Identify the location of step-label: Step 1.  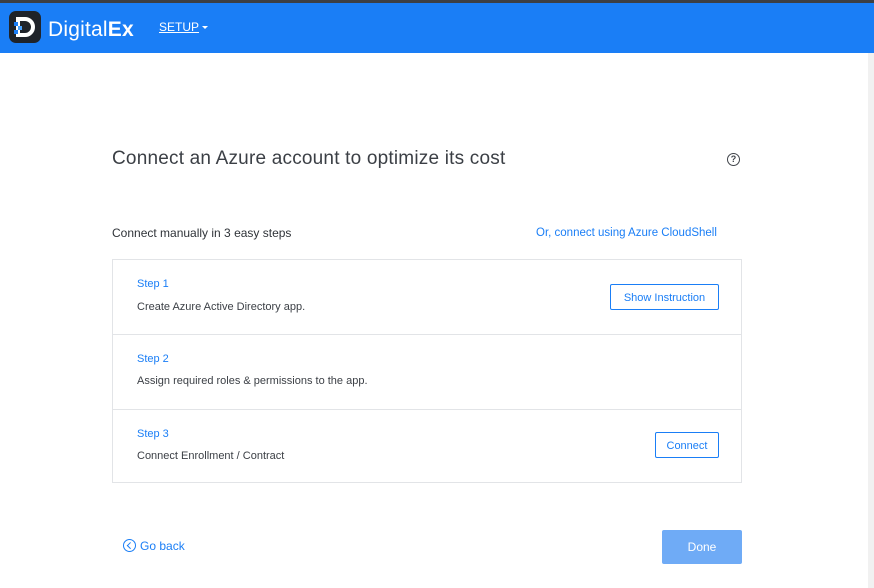
(153, 284).